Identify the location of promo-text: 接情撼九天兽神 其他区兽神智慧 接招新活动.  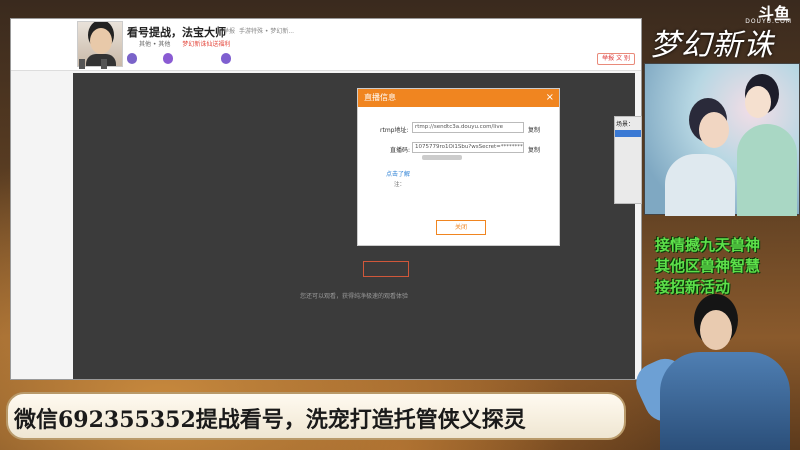
(707, 266).